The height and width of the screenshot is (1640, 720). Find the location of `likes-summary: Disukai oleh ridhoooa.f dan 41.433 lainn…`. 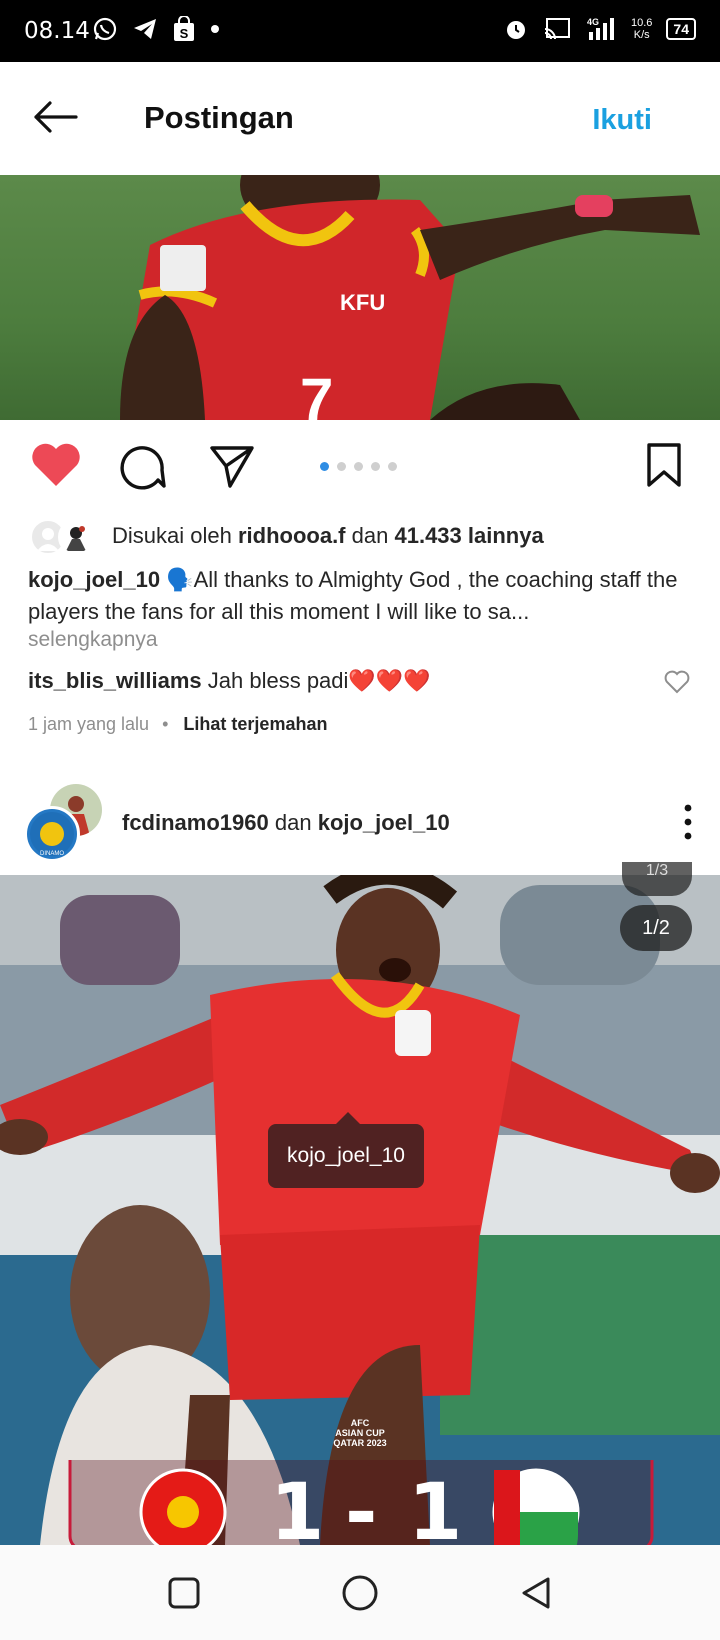

likes-summary: Disukai oleh ridhoooa.f dan 41.433 lainn… is located at coordinates (287, 536).